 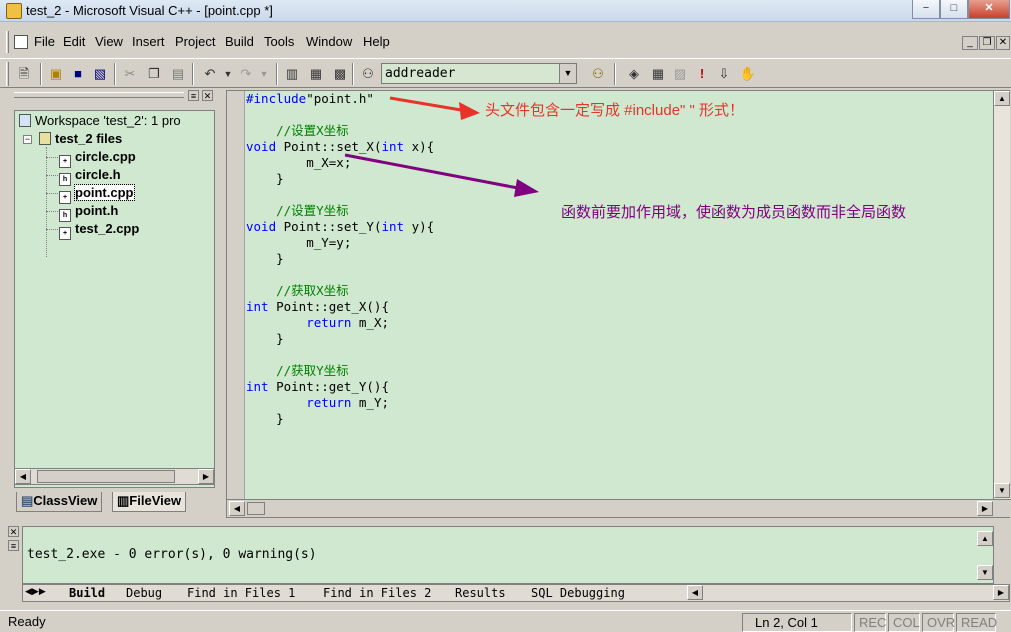 I want to click on status-read: READ, so click(x=976, y=622).